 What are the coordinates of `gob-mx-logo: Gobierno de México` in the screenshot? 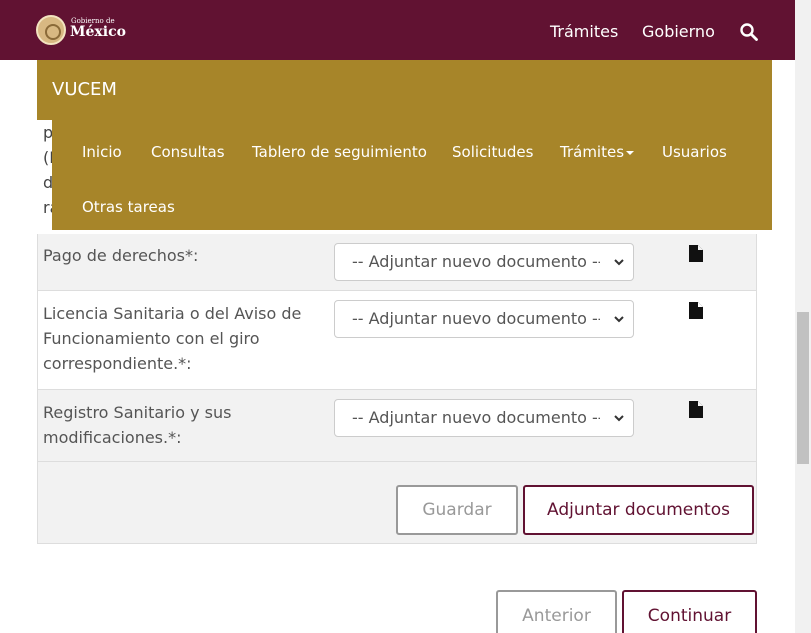 It's located at (81, 30).